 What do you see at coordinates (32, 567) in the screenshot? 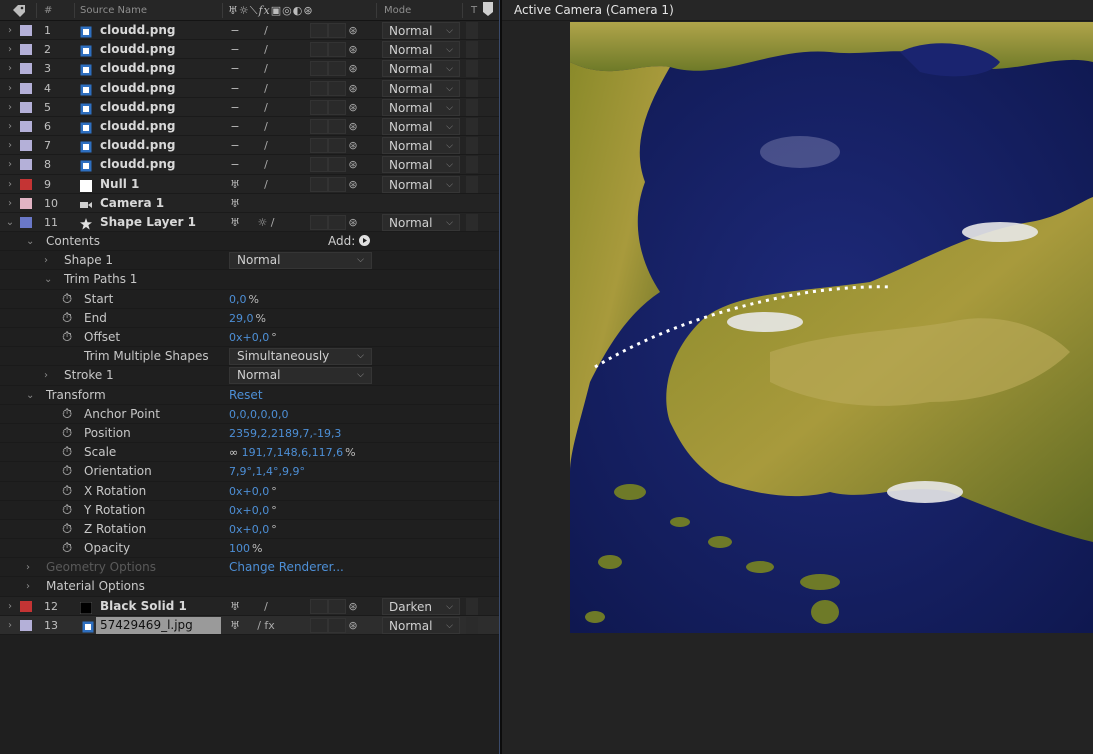
I see `chevron-right-icon: ›` at bounding box center [32, 567].